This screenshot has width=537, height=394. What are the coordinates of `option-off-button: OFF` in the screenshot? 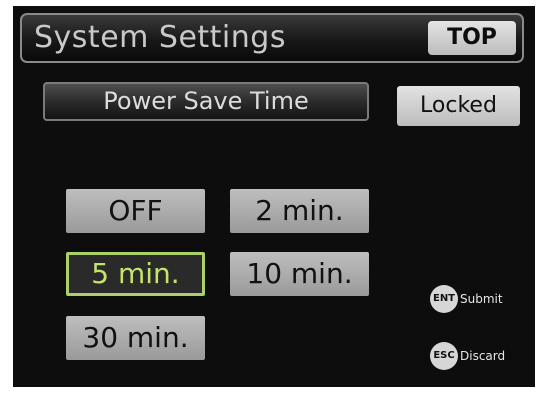 It's located at (135, 211).